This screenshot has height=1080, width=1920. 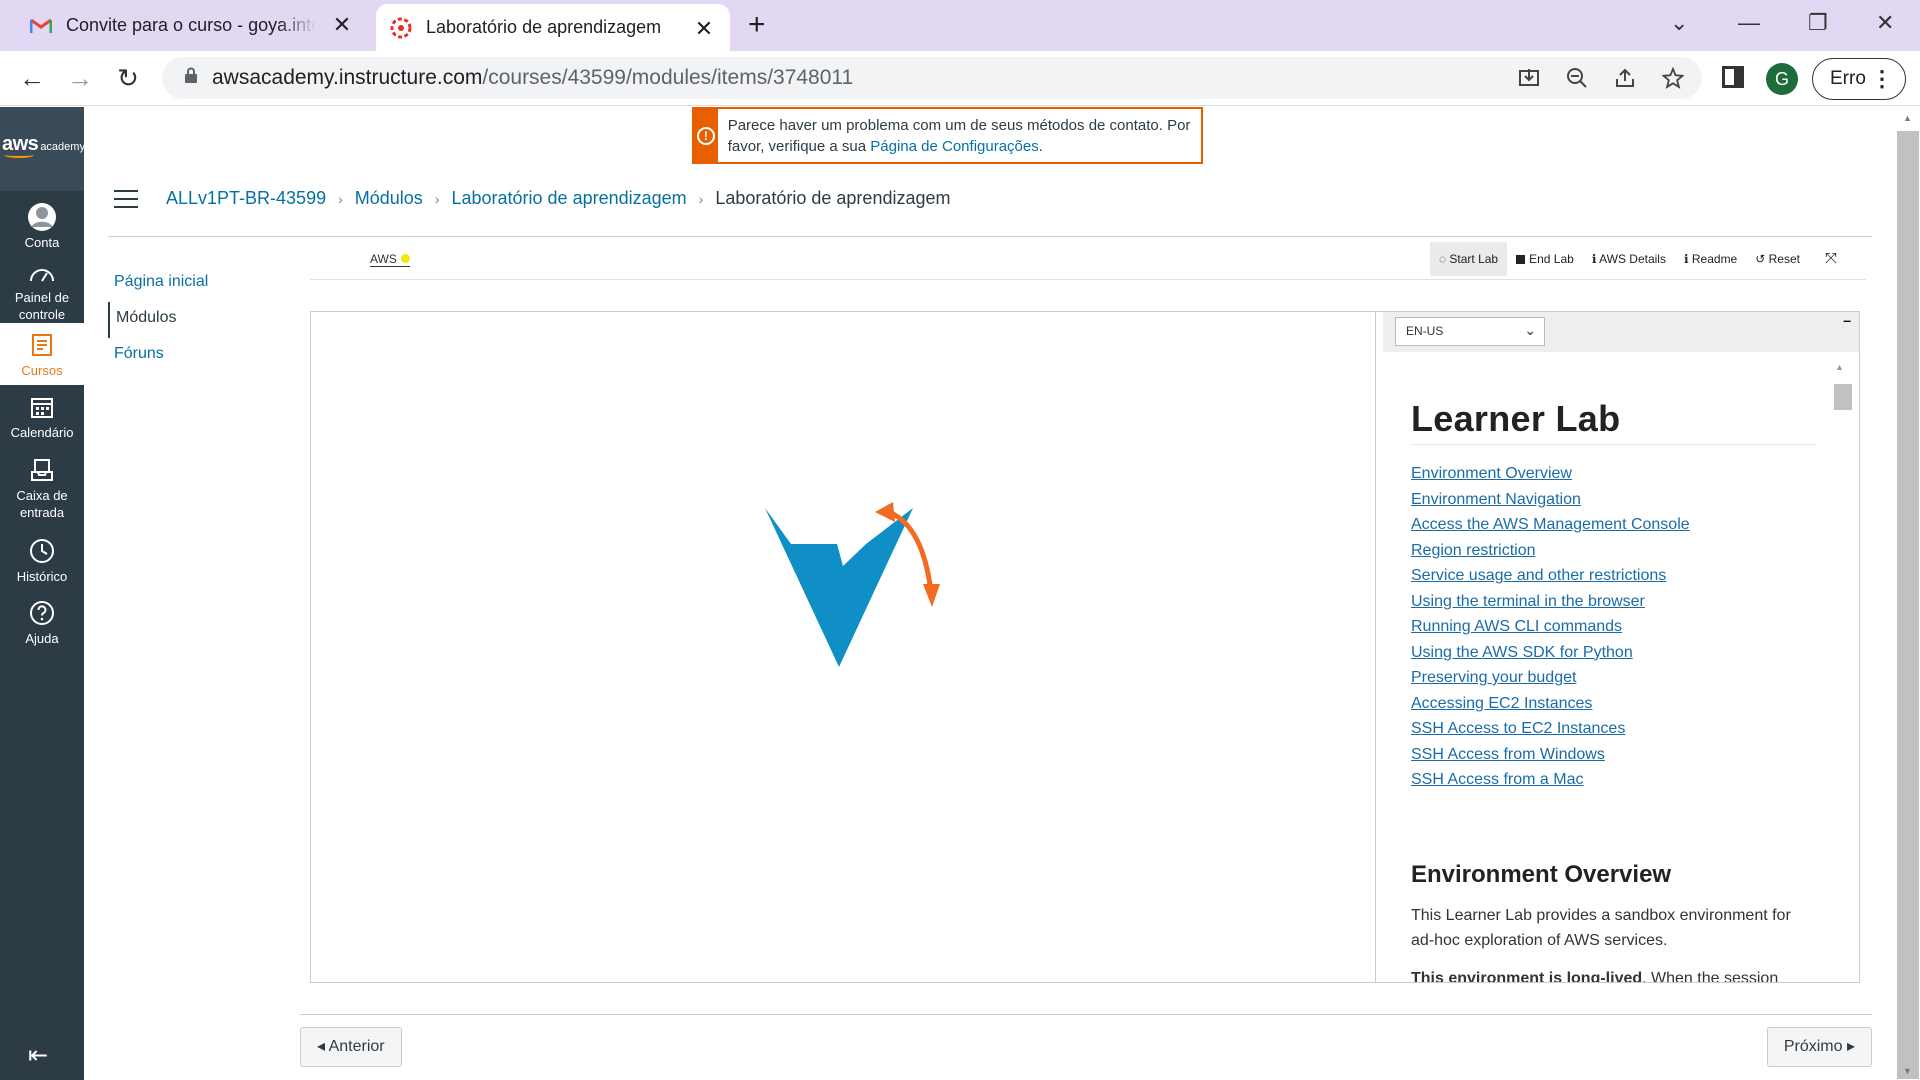 I want to click on reset-button: ↺ Reset, so click(x=1777, y=259).